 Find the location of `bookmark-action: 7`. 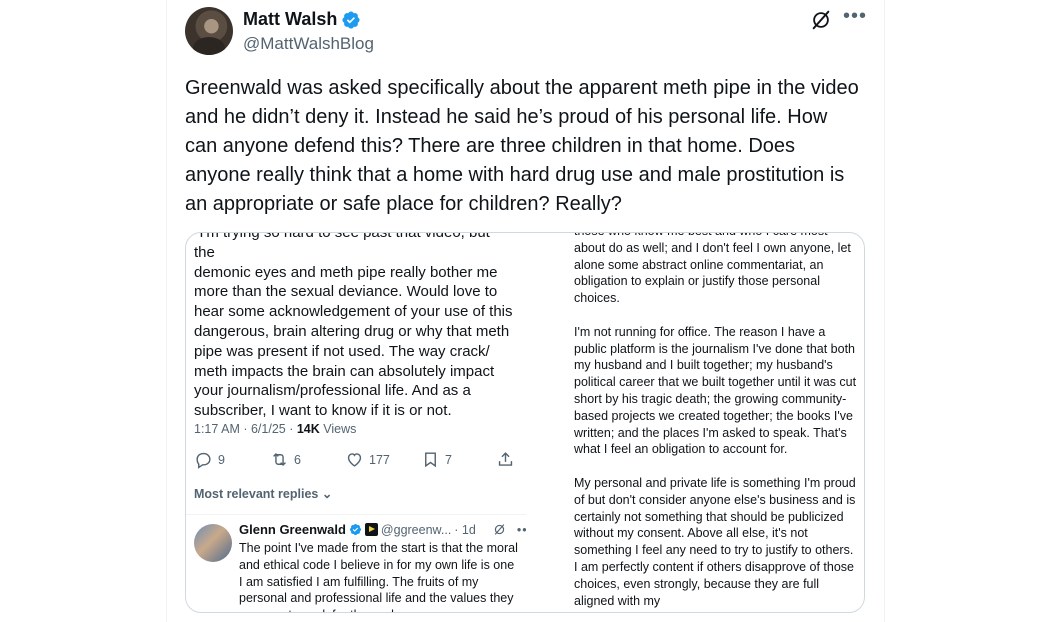

bookmark-action: 7 is located at coordinates (436, 459).